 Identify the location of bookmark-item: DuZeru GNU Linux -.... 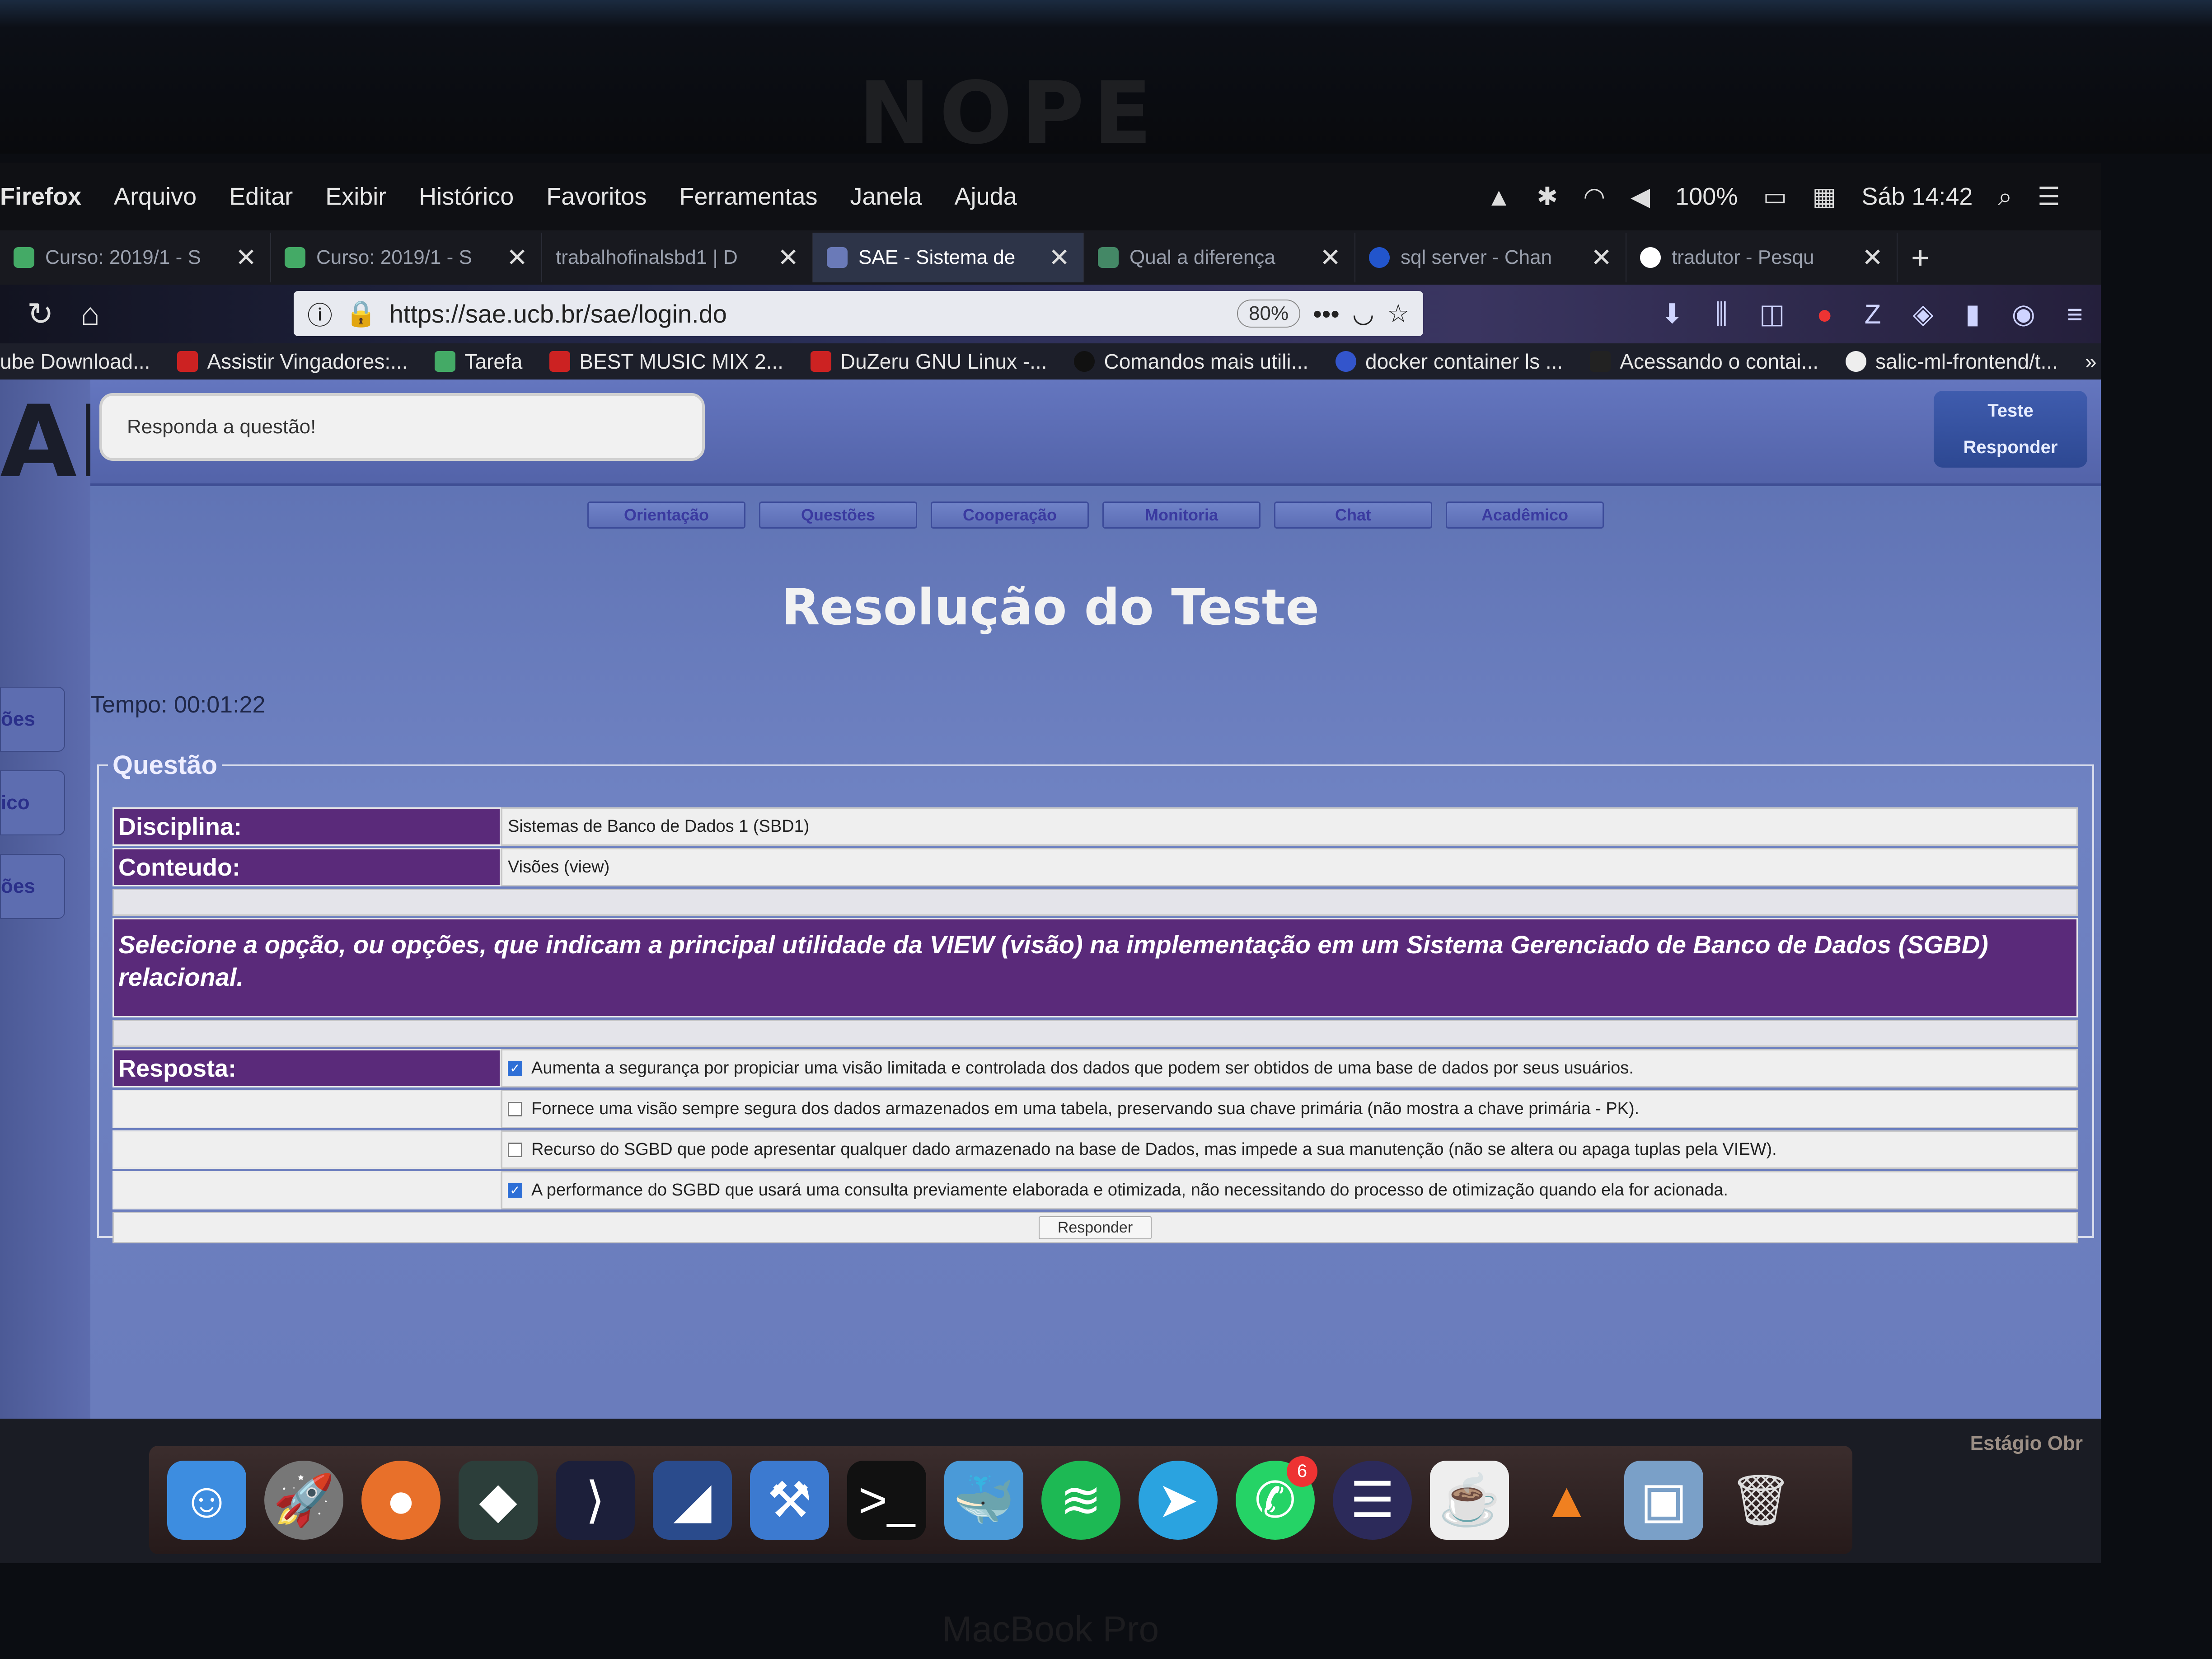
(928, 361).